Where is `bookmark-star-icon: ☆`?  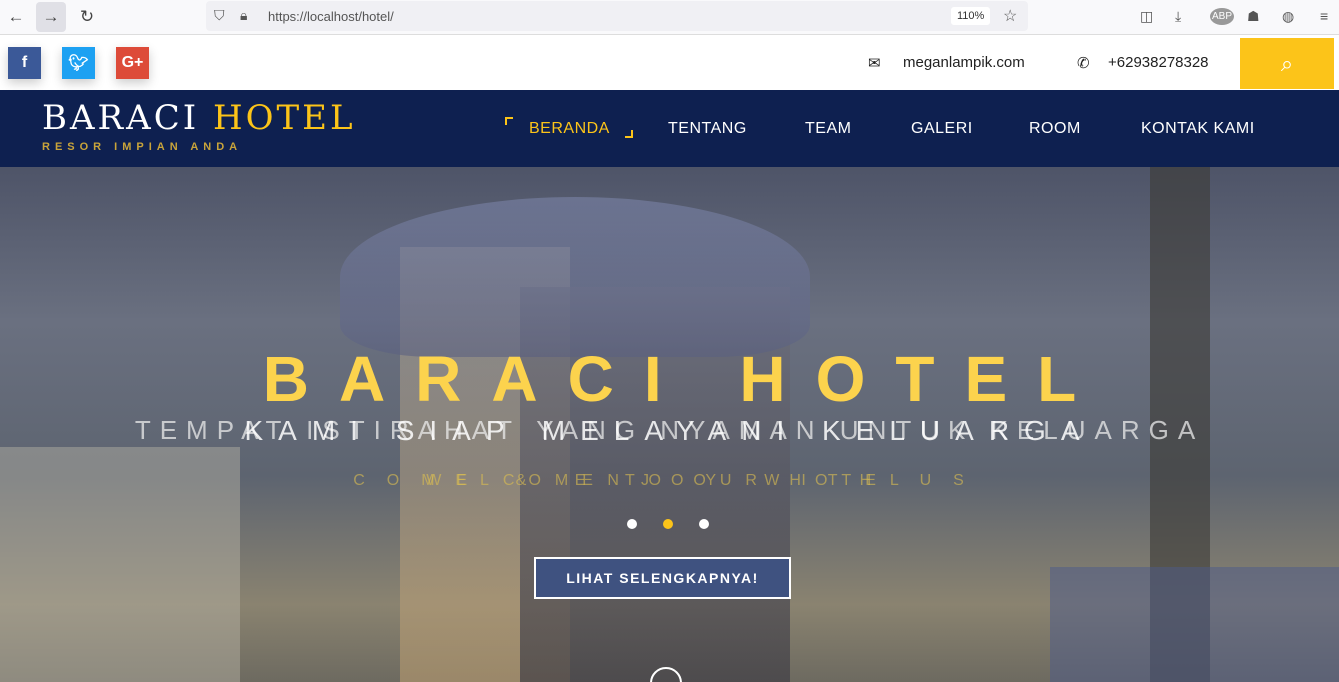
bookmark-star-icon: ☆ is located at coordinates (1010, 16).